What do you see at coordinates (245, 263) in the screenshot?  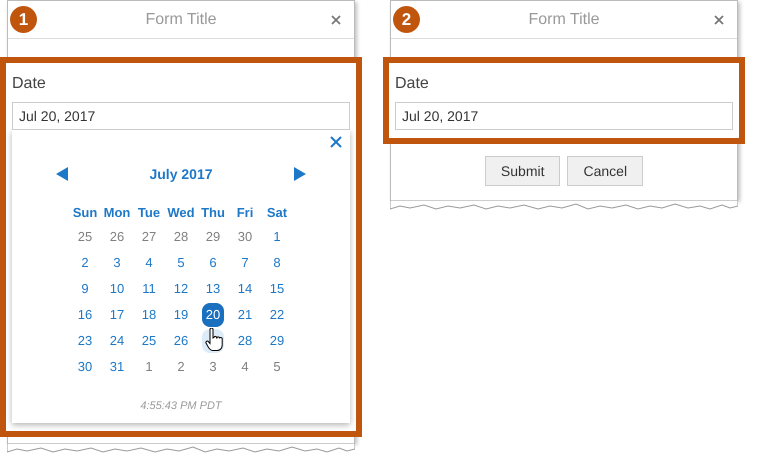 I see `calendar-day: 7` at bounding box center [245, 263].